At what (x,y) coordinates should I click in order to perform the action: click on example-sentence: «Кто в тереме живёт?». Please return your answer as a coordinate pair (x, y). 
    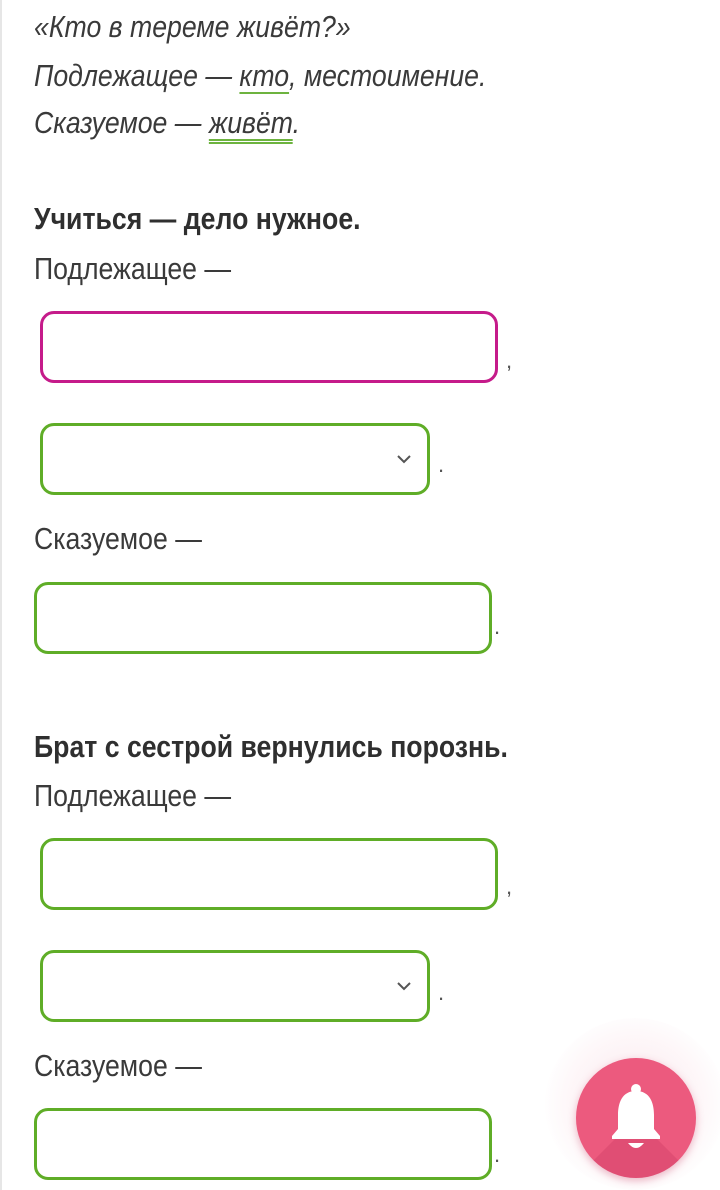
    Looking at the image, I should click on (192, 26).